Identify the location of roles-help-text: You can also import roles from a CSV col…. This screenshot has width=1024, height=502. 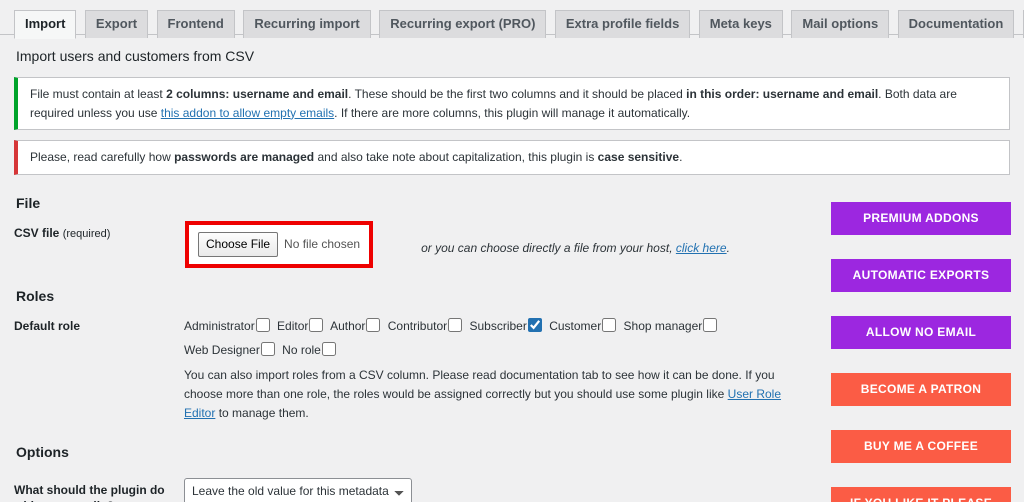
(494, 395).